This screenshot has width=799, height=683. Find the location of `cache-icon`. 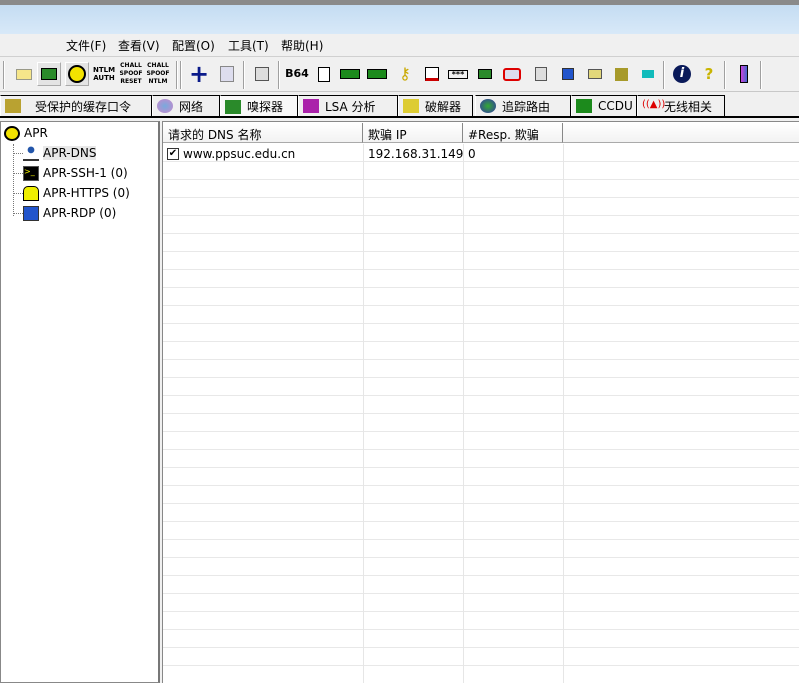

cache-icon is located at coordinates (13, 106).